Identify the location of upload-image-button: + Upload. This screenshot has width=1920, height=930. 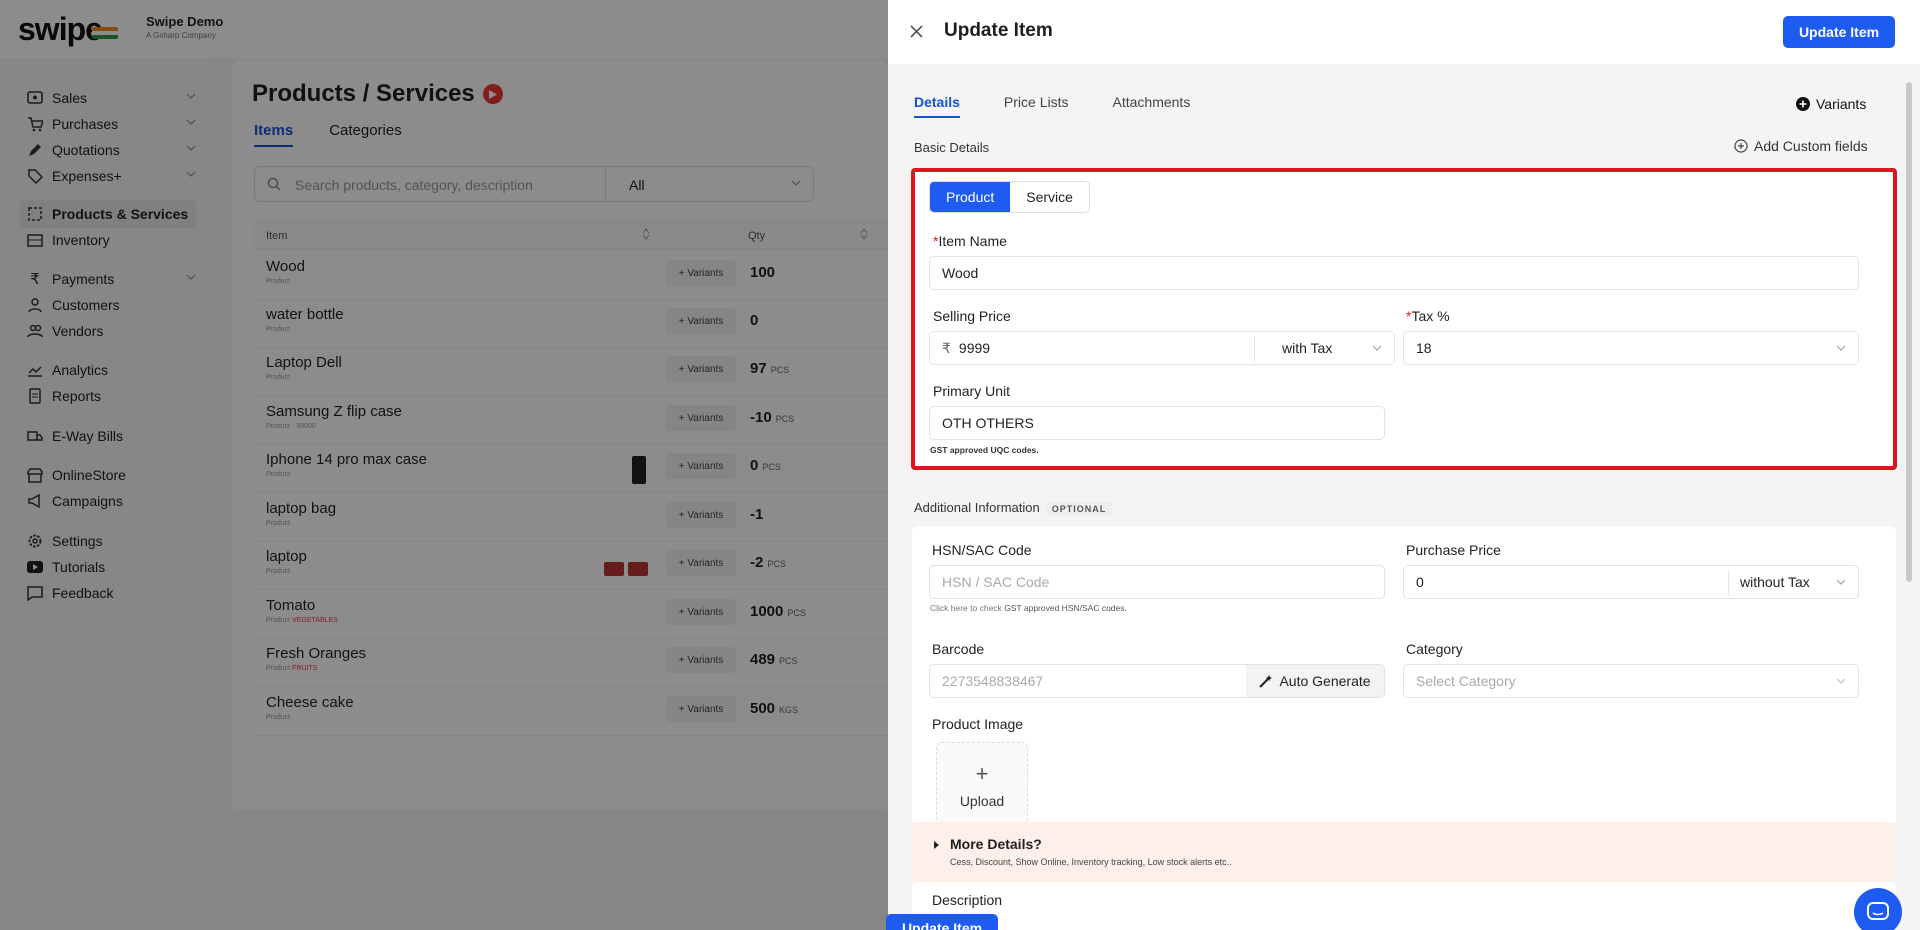
(982, 785).